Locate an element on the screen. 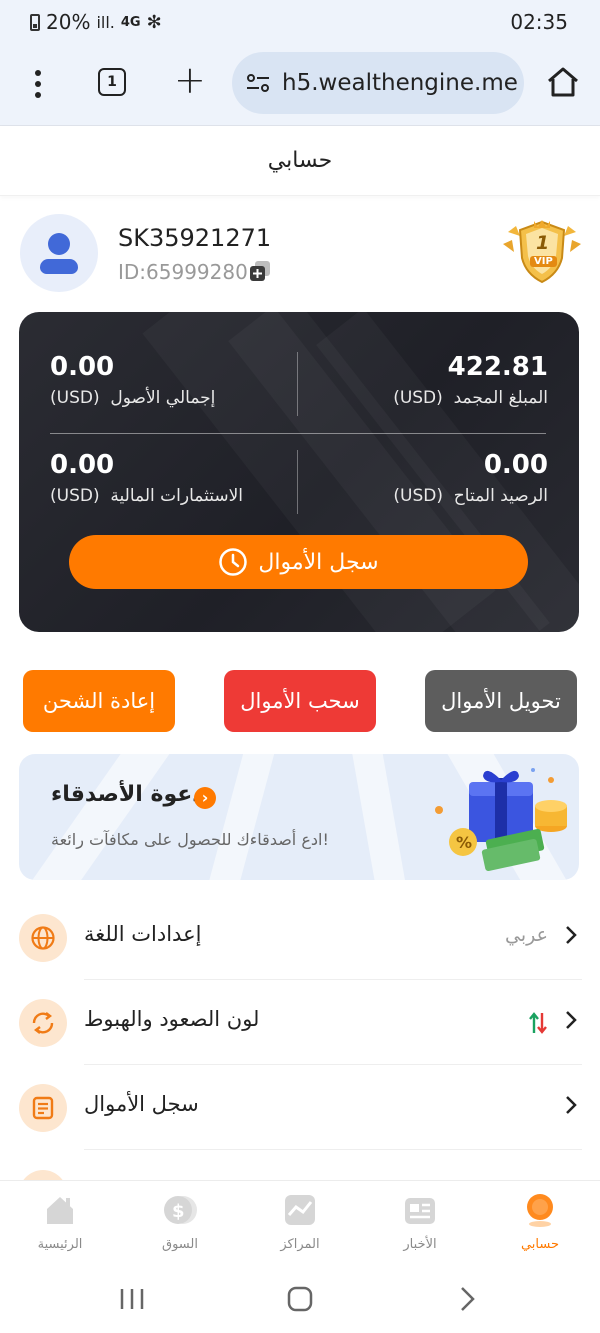  home-nav-icon is located at coordinates (60, 1210).